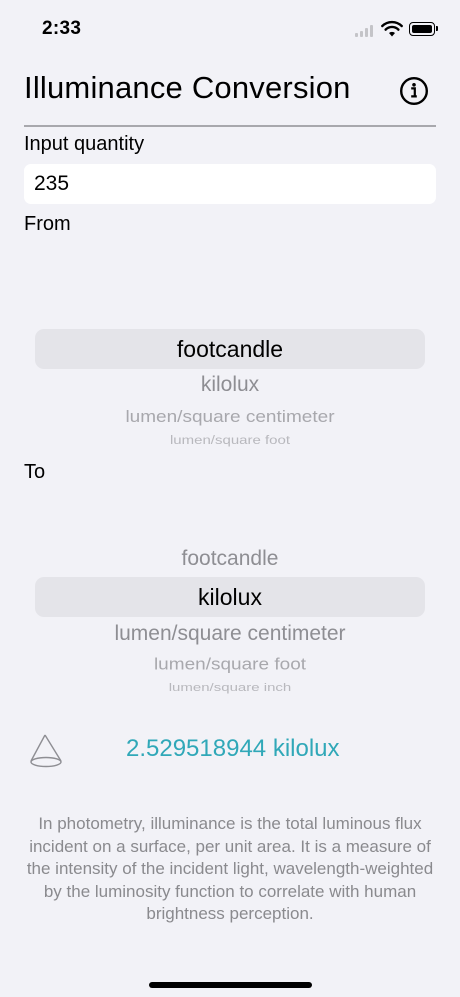  Describe the element at coordinates (423, 29) in the screenshot. I see `battery-icon` at that location.